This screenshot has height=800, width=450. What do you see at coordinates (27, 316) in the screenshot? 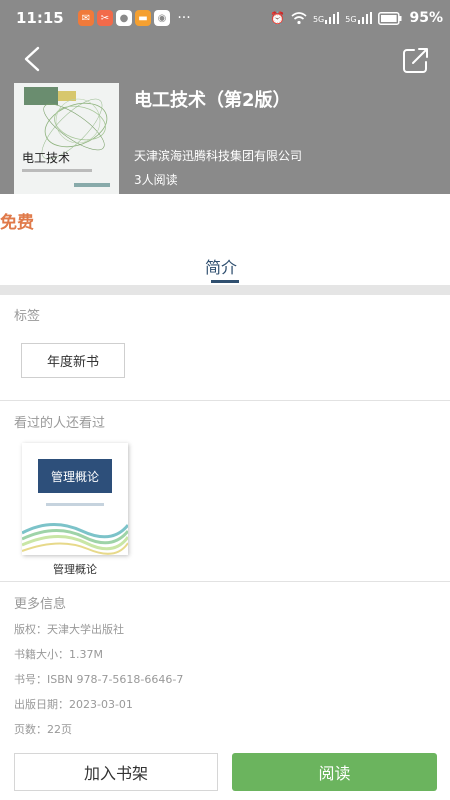
I see `tags-section-title: 标签` at bounding box center [27, 316].